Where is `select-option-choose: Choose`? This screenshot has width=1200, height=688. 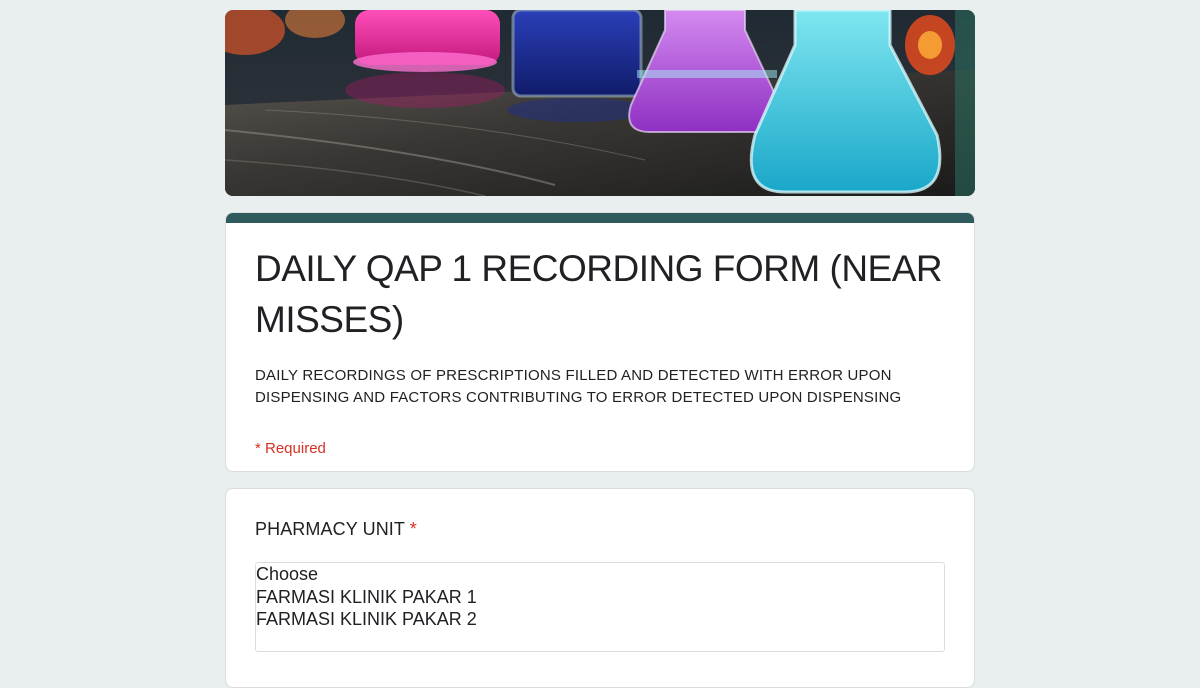
select-option-choose: Choose is located at coordinates (600, 574).